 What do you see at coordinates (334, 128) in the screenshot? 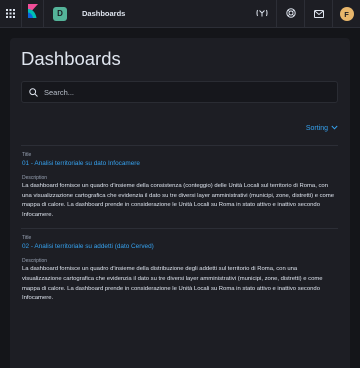
I see `chevron-down-icon` at bounding box center [334, 128].